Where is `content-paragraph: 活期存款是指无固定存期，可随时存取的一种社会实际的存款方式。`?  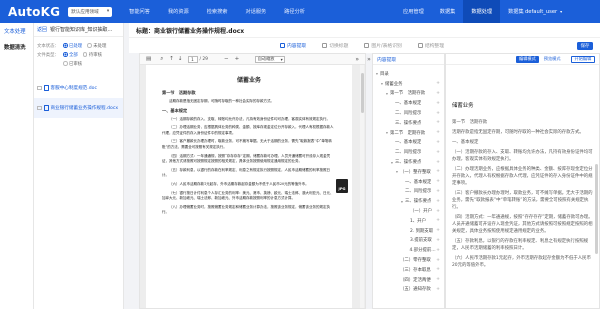 content-paragraph: 活期存款是指无固定存期，可随时存取的一种社会实际的存款方式。 is located at coordinates (518, 132).